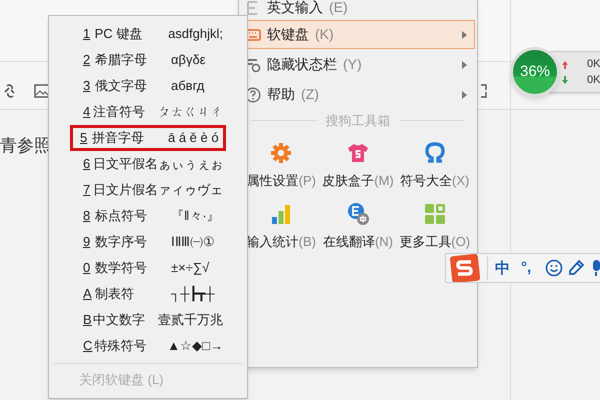 This screenshot has height=400, width=600. I want to click on tool-label: 属性设置(P), so click(281, 180).